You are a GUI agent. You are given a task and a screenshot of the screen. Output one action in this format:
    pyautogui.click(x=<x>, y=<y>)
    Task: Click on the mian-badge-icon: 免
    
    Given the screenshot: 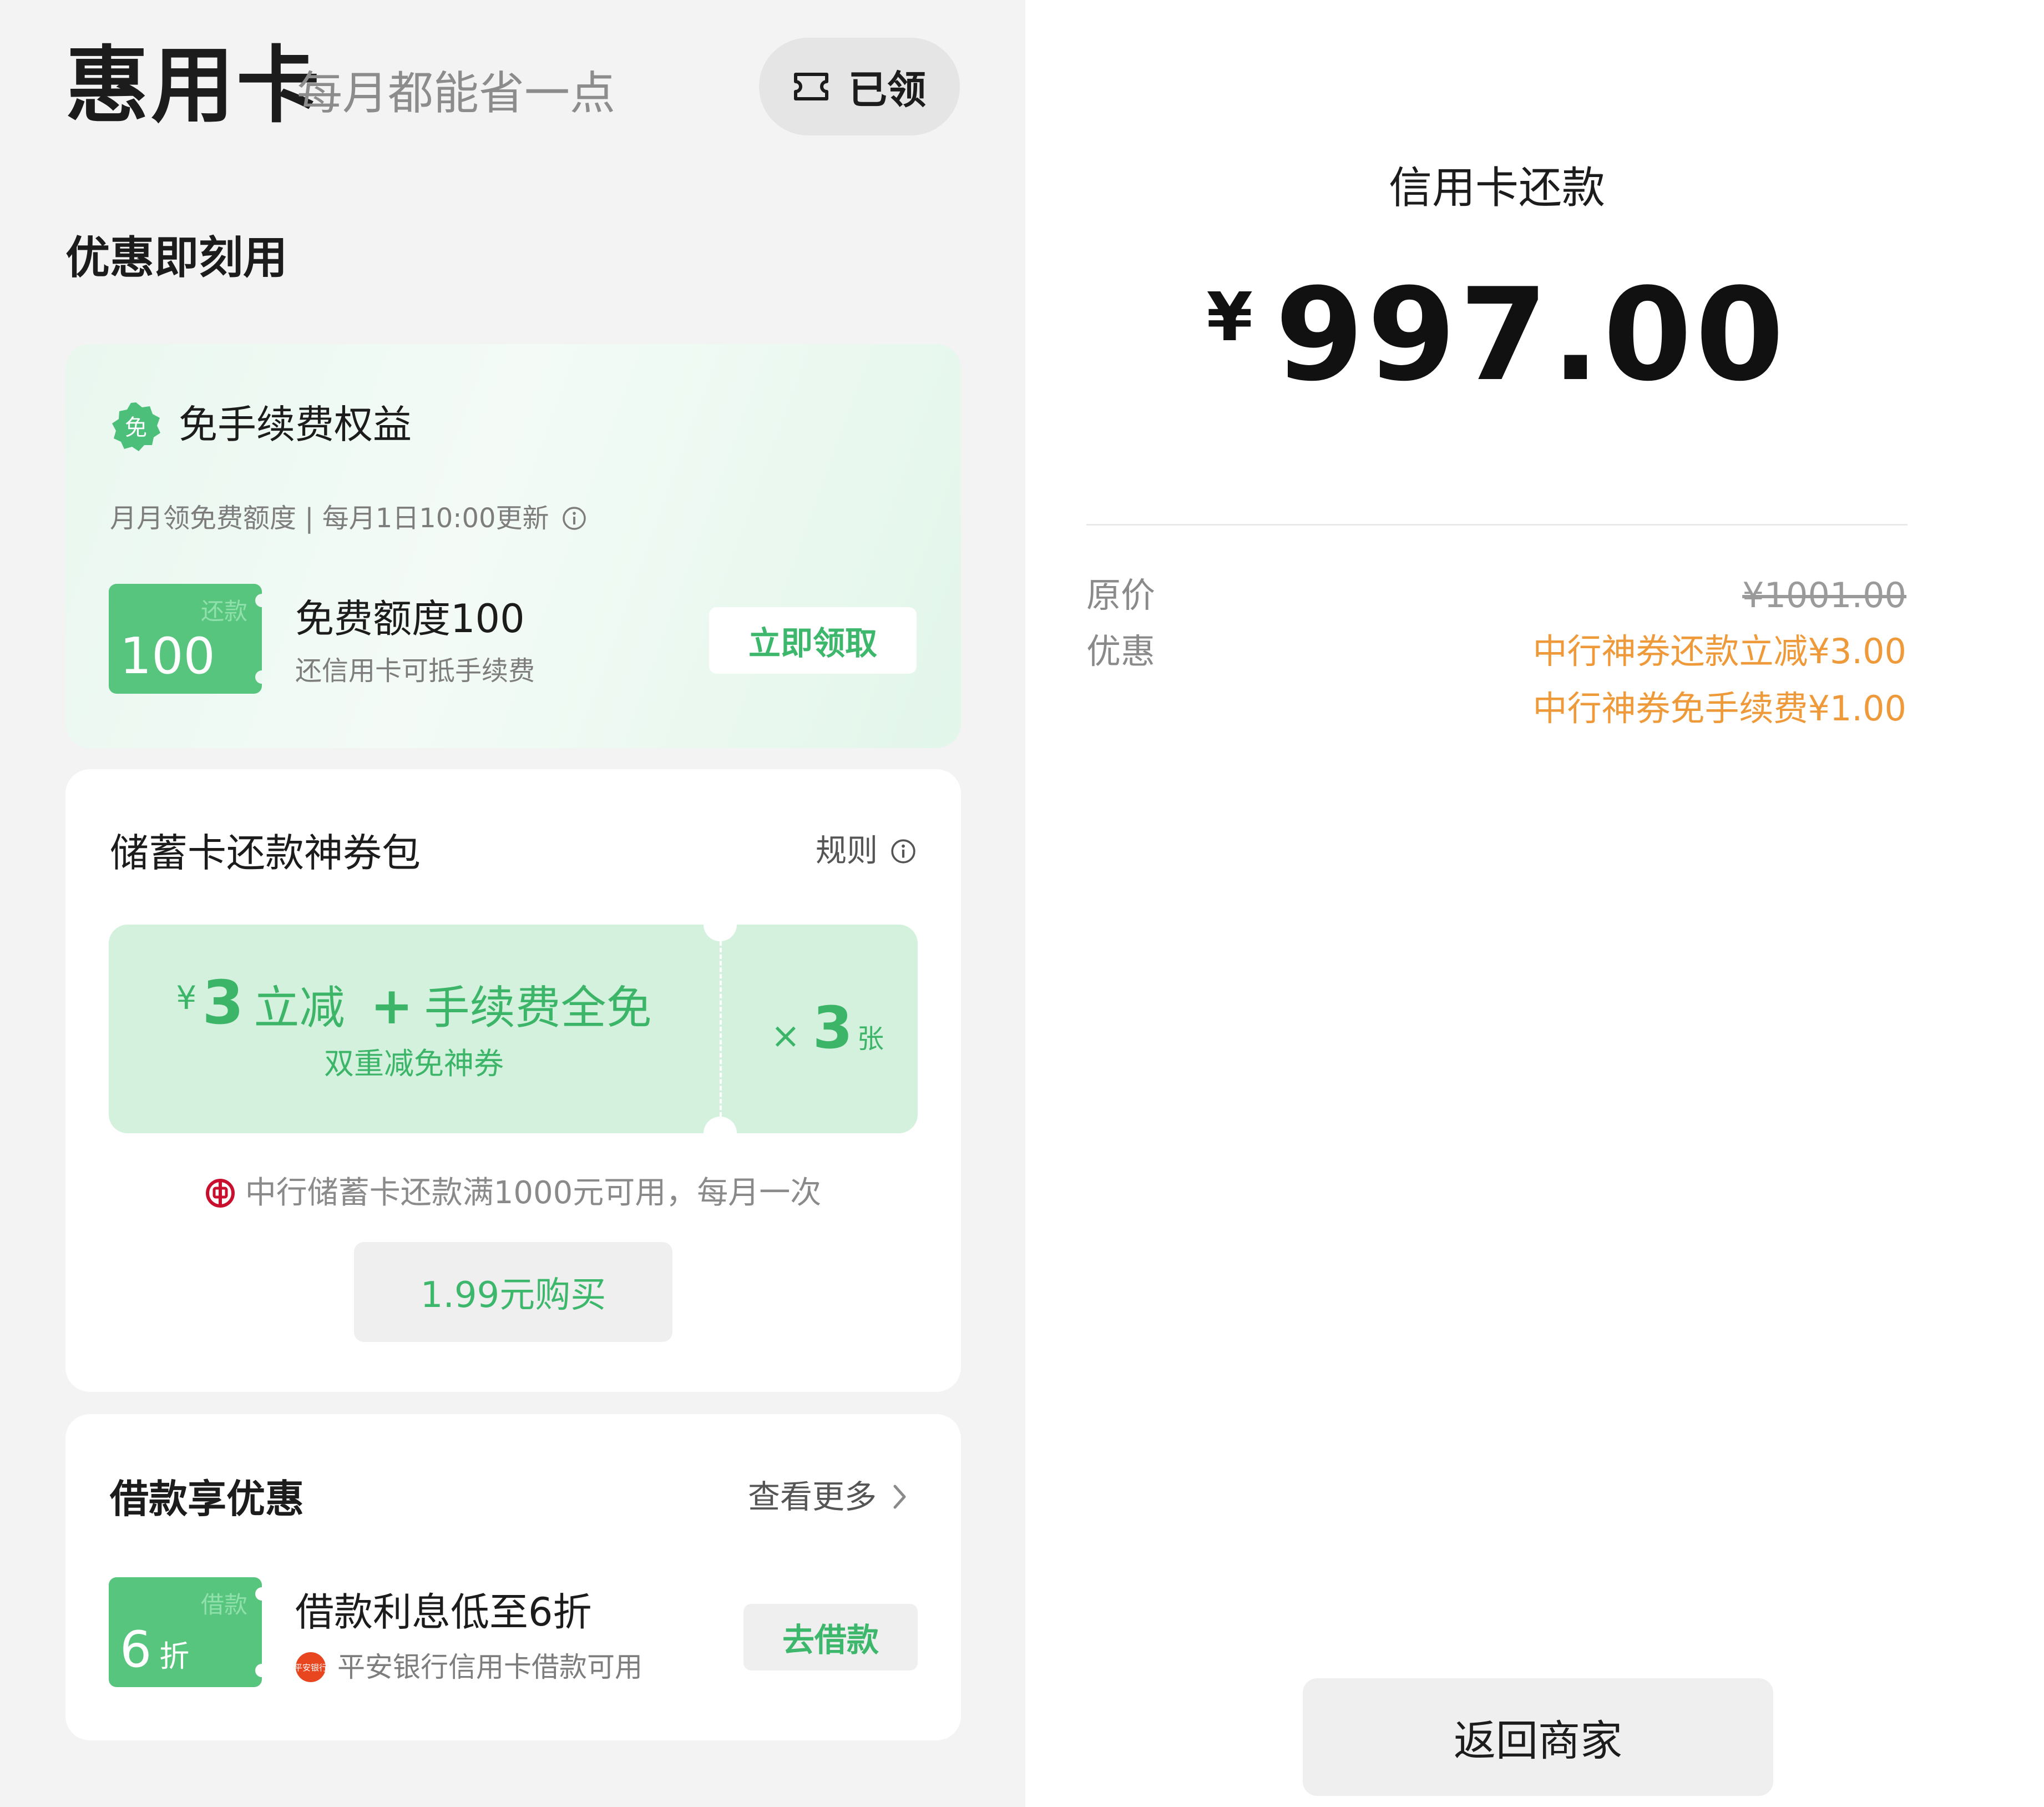 What is the action you would take?
    pyautogui.click(x=136, y=426)
    